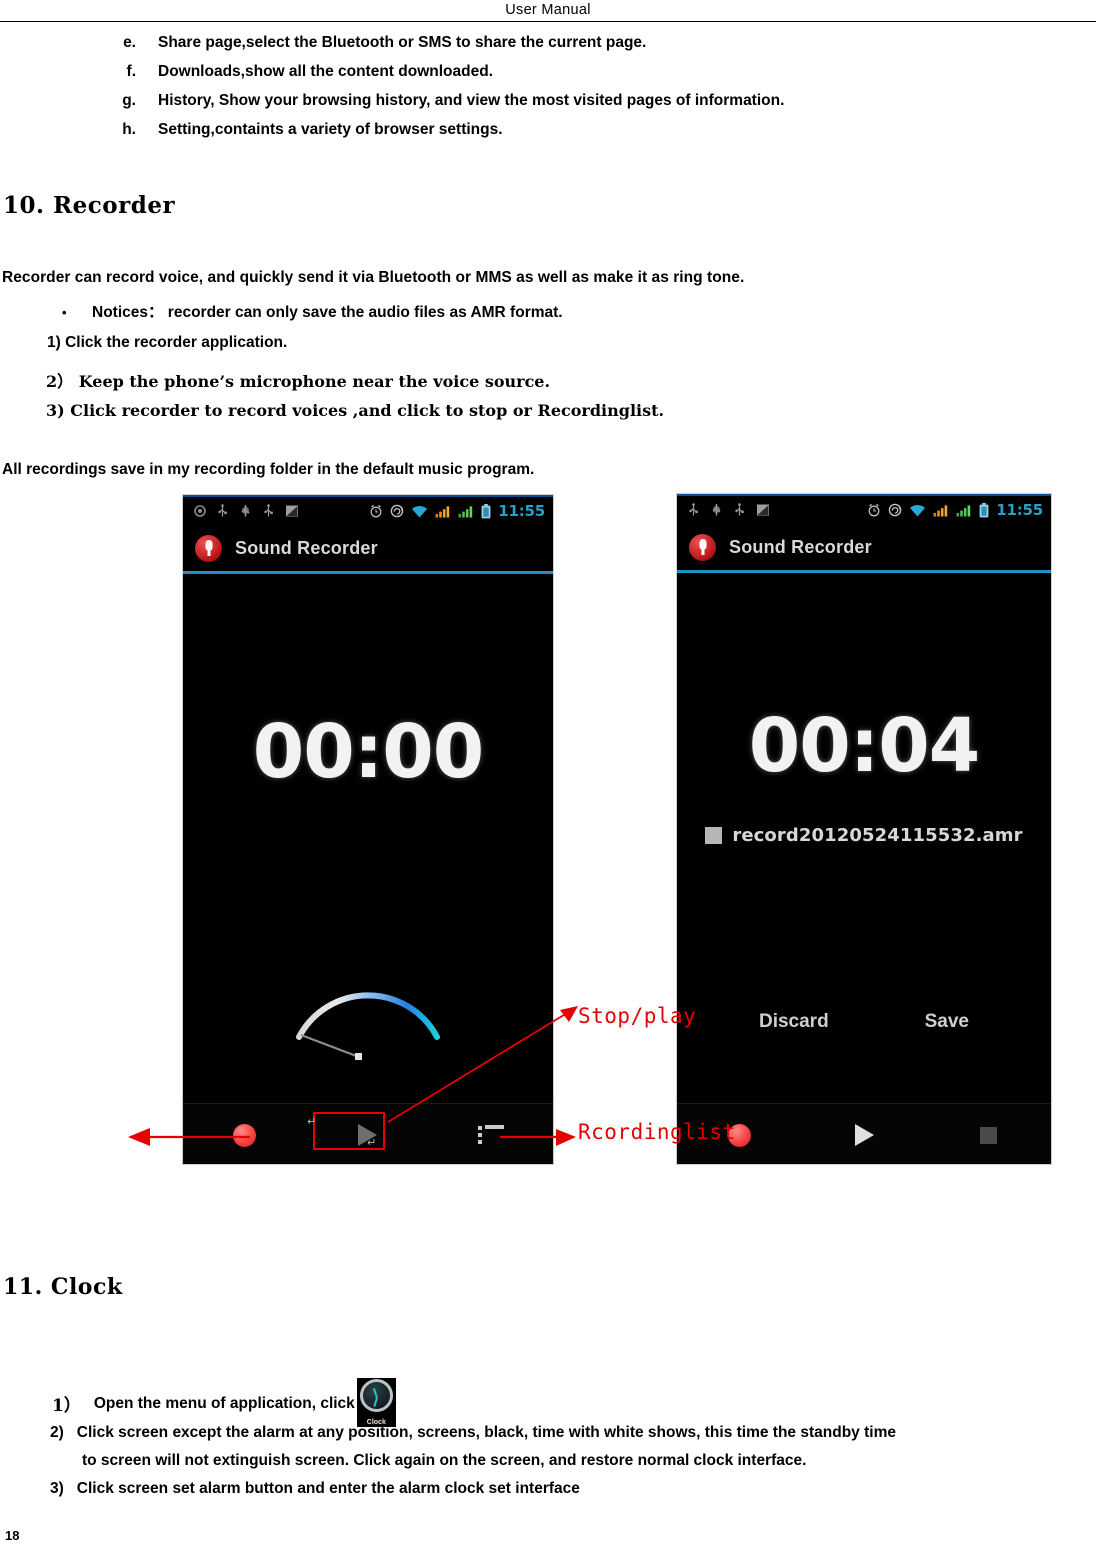 This screenshot has height=1552, width=1096. Describe the element at coordinates (877, 835) in the screenshot. I see `recording-filename: record20120524115532.amr` at that location.